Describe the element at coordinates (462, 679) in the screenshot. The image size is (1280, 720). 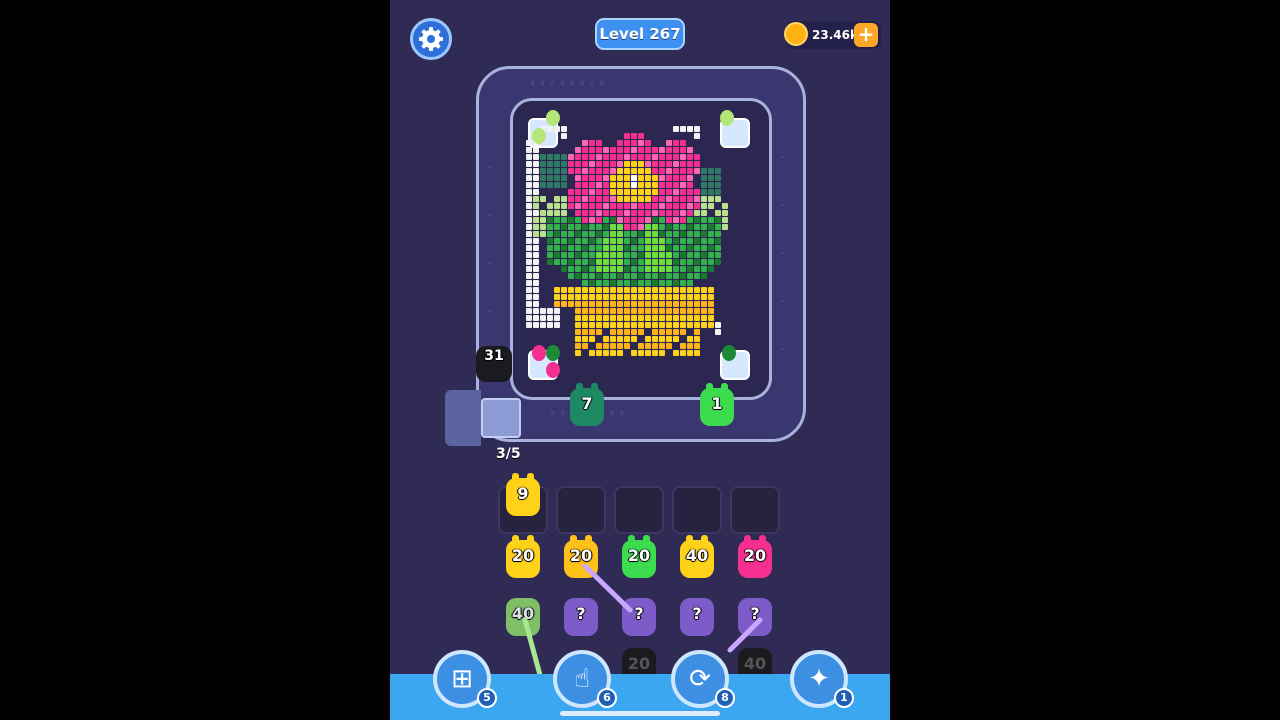
I see `add-slot-icon: ⊞` at that location.